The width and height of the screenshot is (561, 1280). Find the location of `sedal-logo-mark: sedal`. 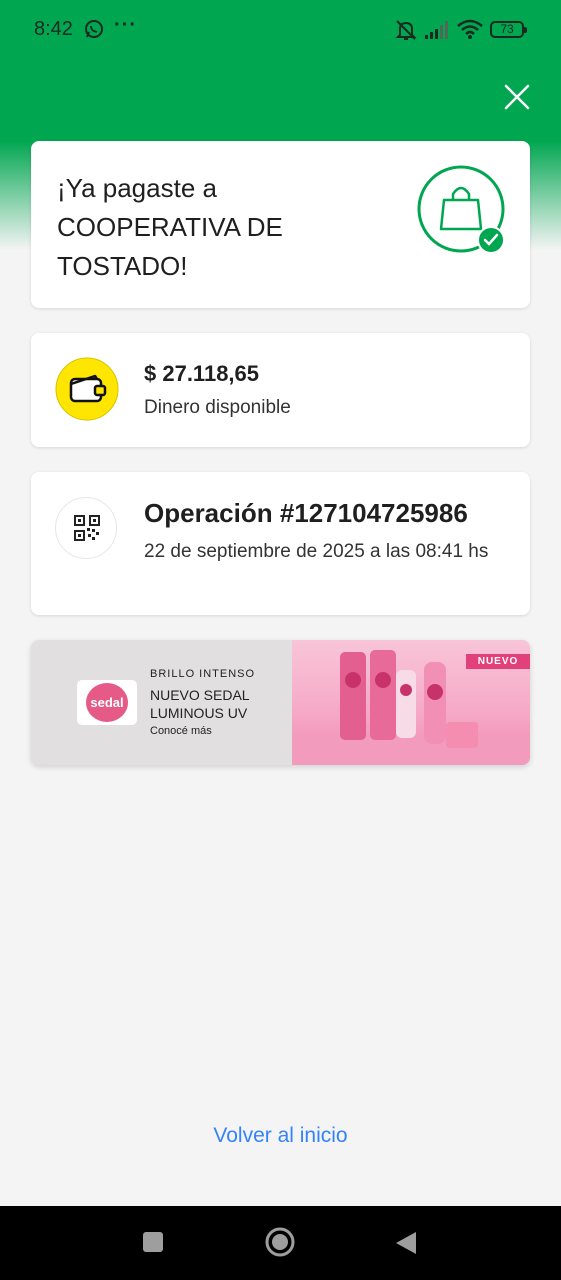

sedal-logo-mark: sedal is located at coordinates (107, 702).